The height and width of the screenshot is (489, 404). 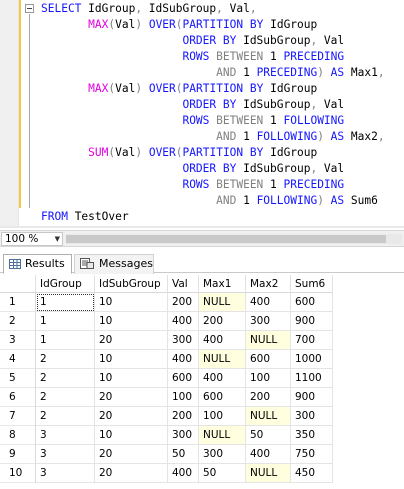 I want to click on grid-corner, so click(x=18, y=284).